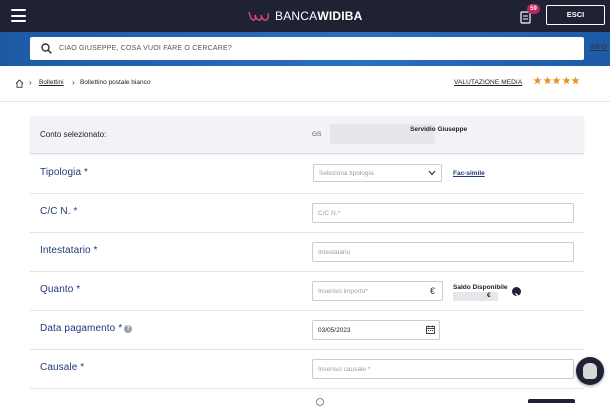  What do you see at coordinates (377, 291) in the screenshot?
I see `amount-input` at bounding box center [377, 291].